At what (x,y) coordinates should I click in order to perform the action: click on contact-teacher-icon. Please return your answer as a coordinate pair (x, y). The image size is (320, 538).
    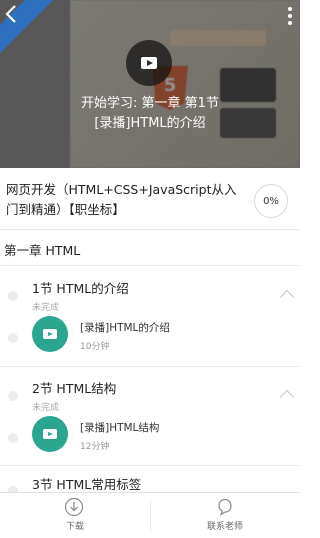
    Looking at the image, I should click on (225, 507).